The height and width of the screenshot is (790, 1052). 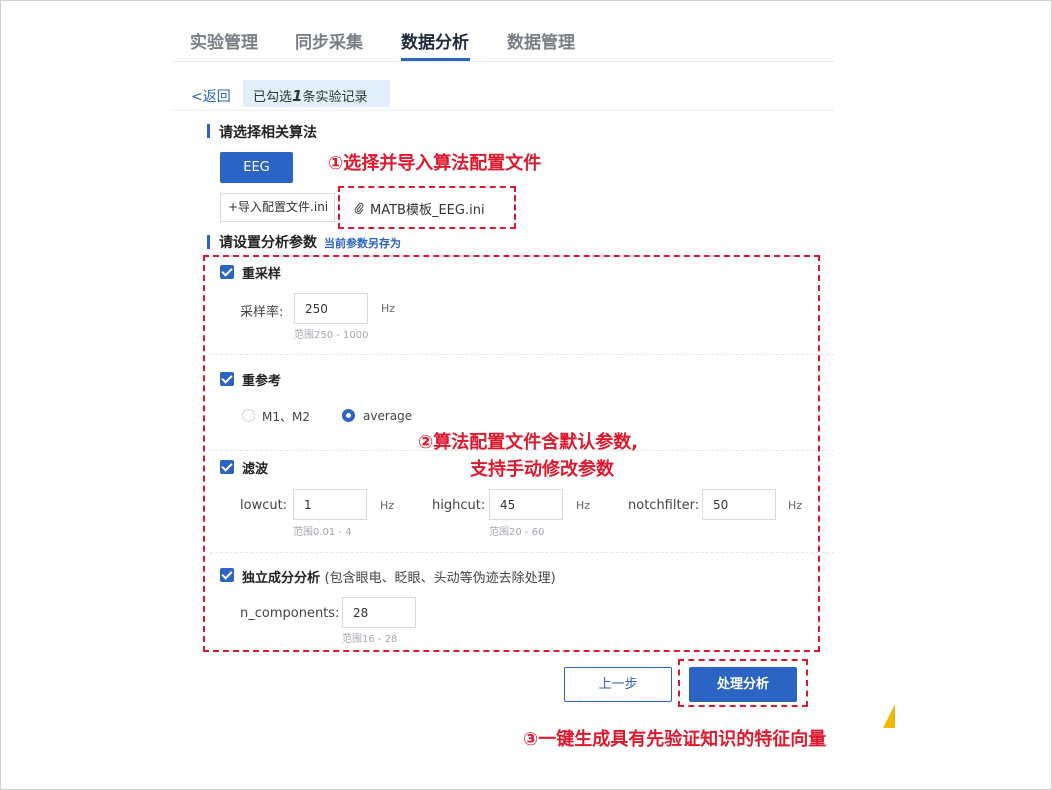 I want to click on annotation-step-2-line2: 支持手动修改参数, so click(x=542, y=469).